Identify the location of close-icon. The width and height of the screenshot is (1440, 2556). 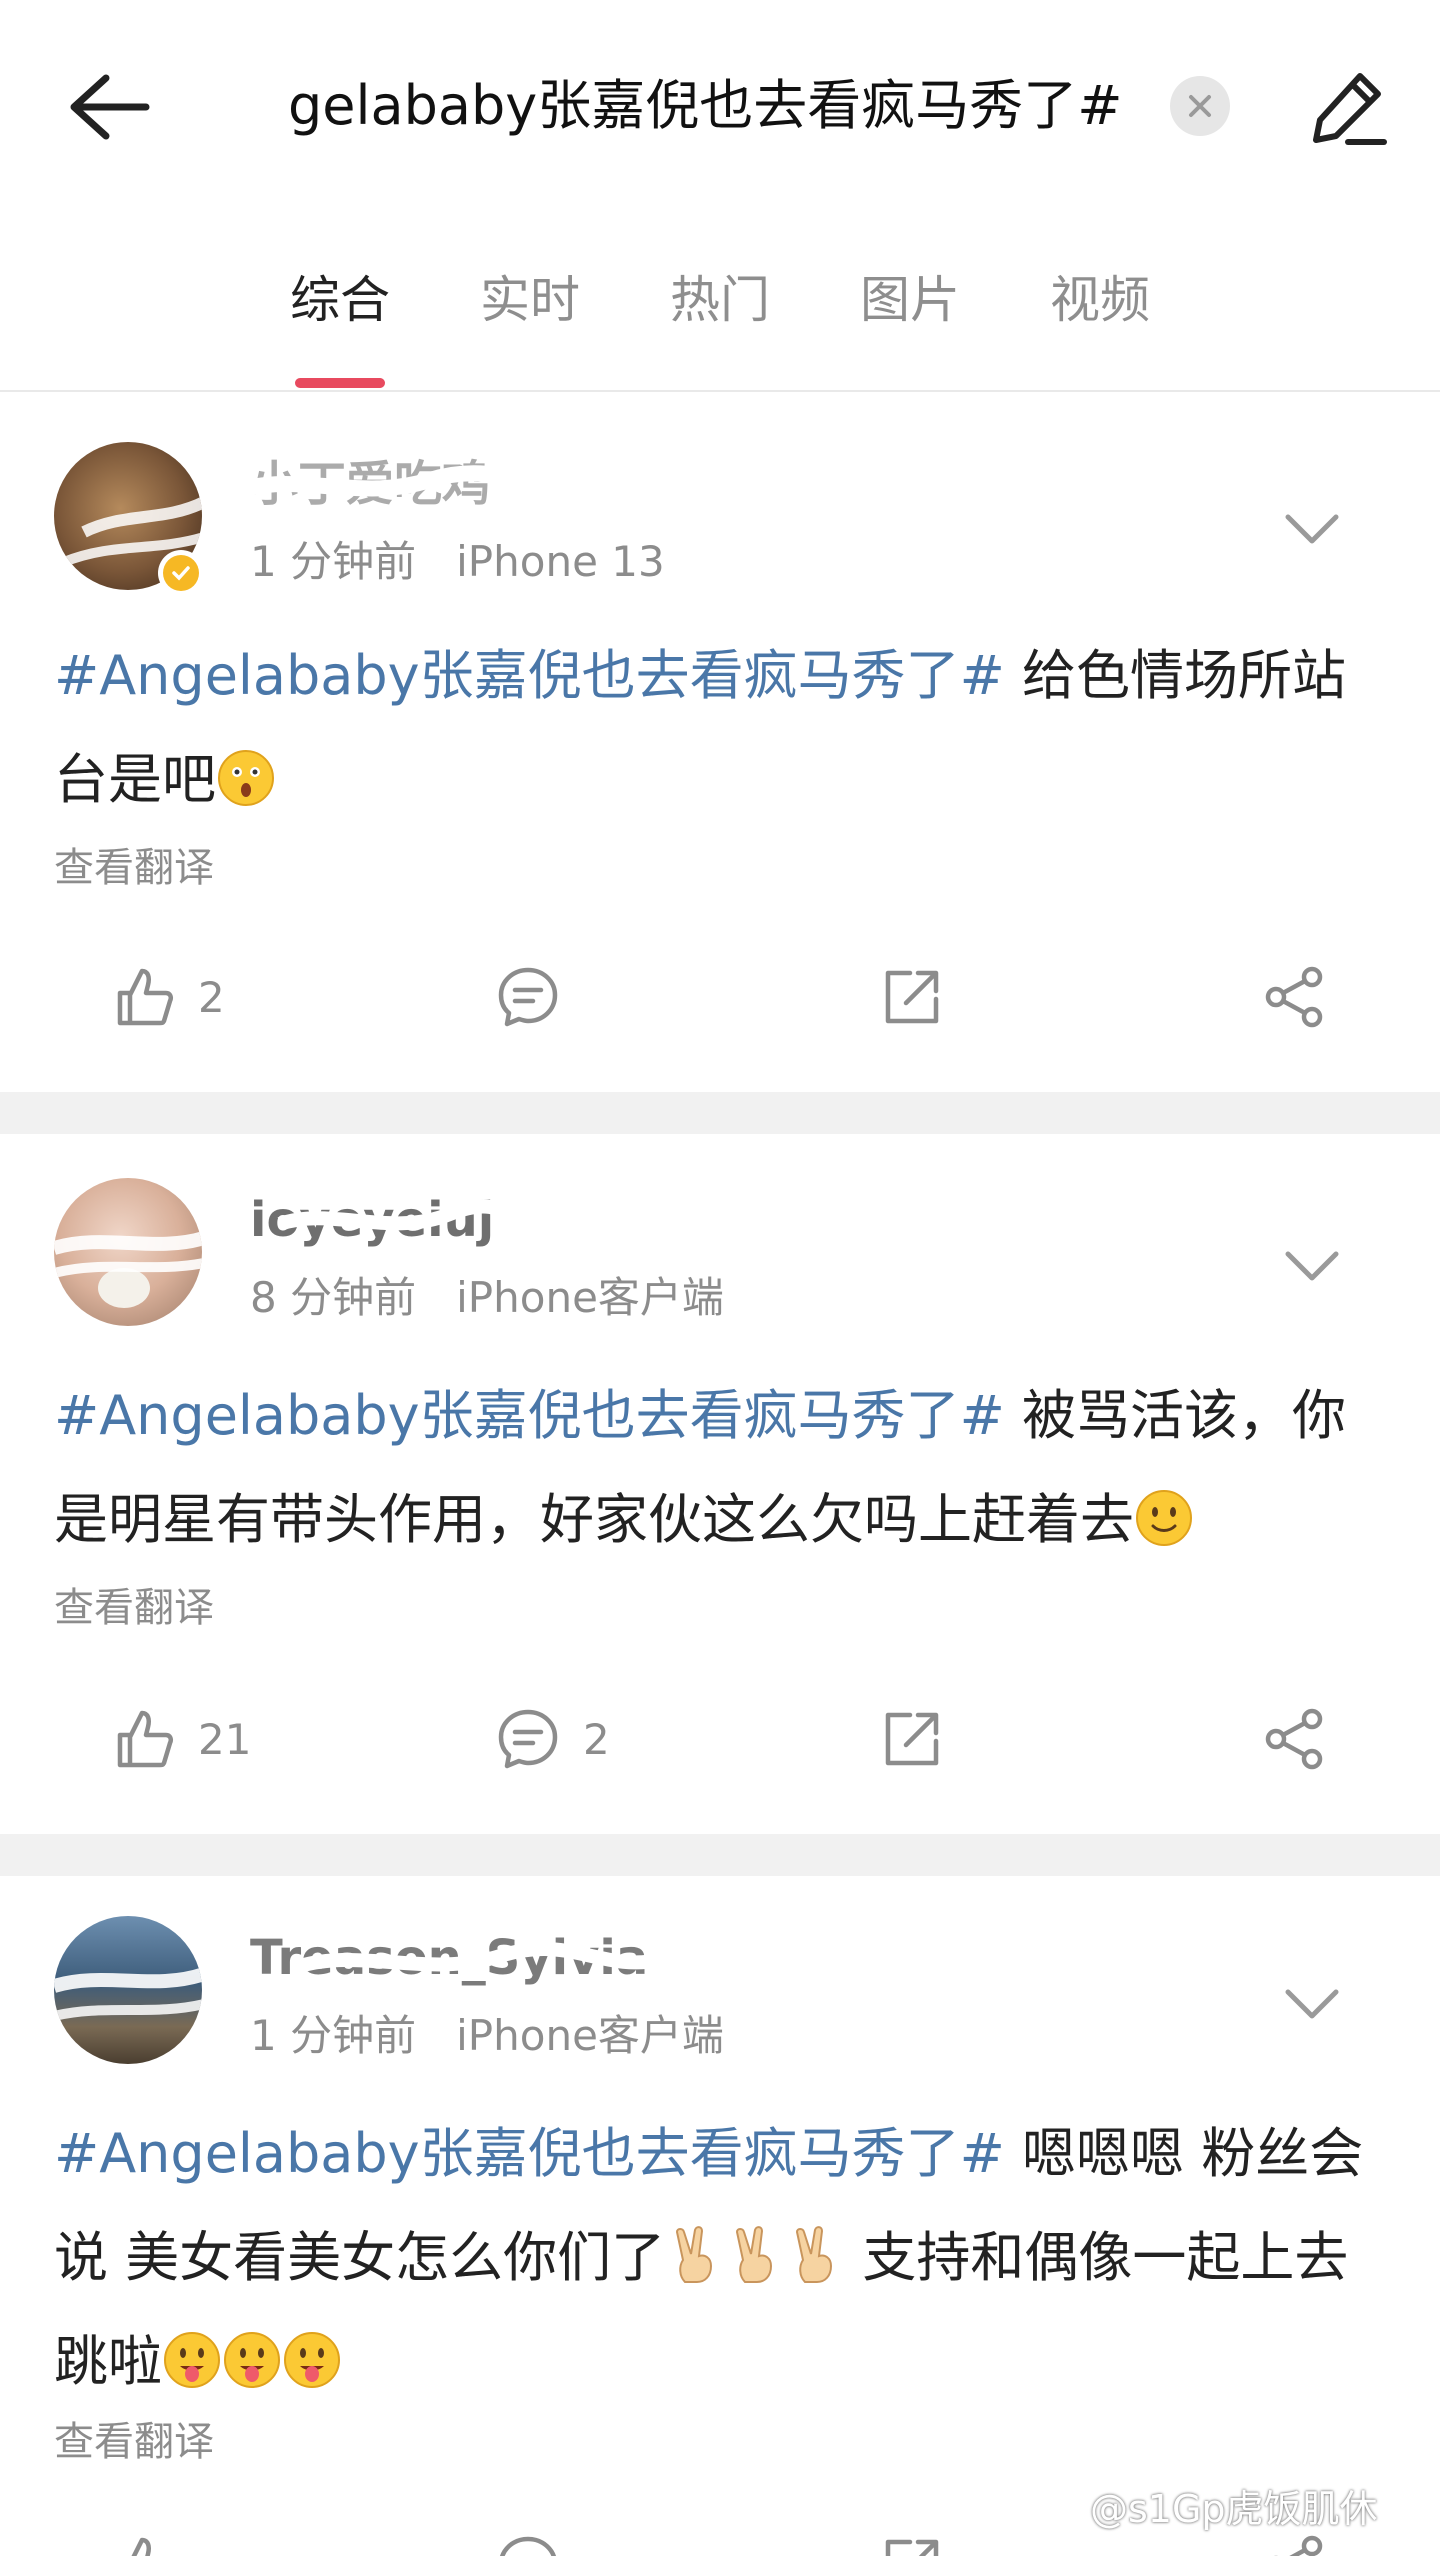
(1200, 106).